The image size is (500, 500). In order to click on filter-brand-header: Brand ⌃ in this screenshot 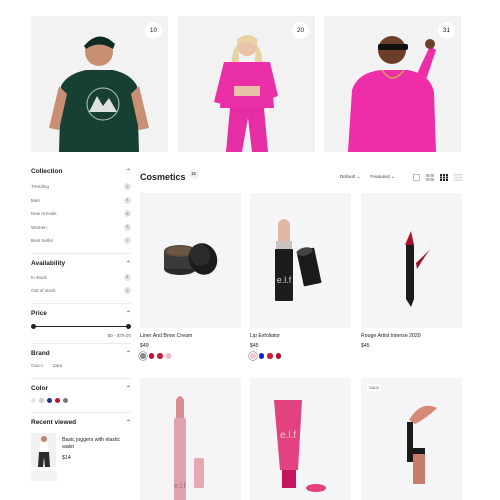, I will do `click(81, 353)`.